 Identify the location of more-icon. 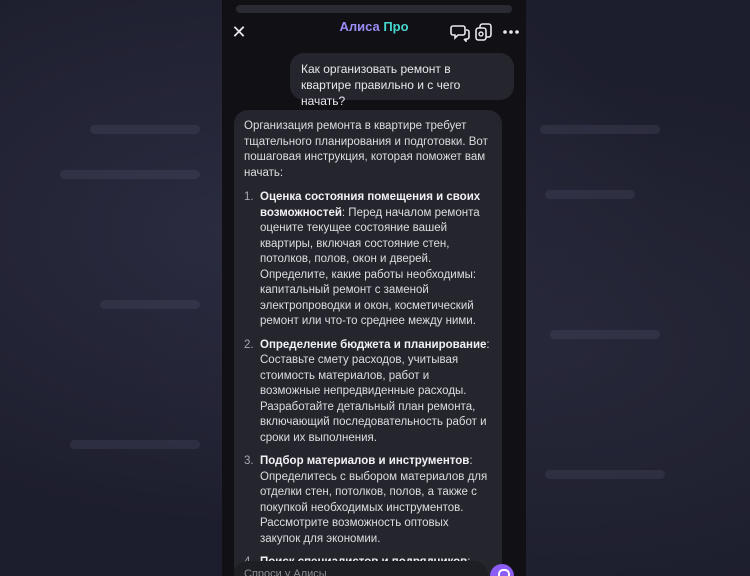
(511, 32).